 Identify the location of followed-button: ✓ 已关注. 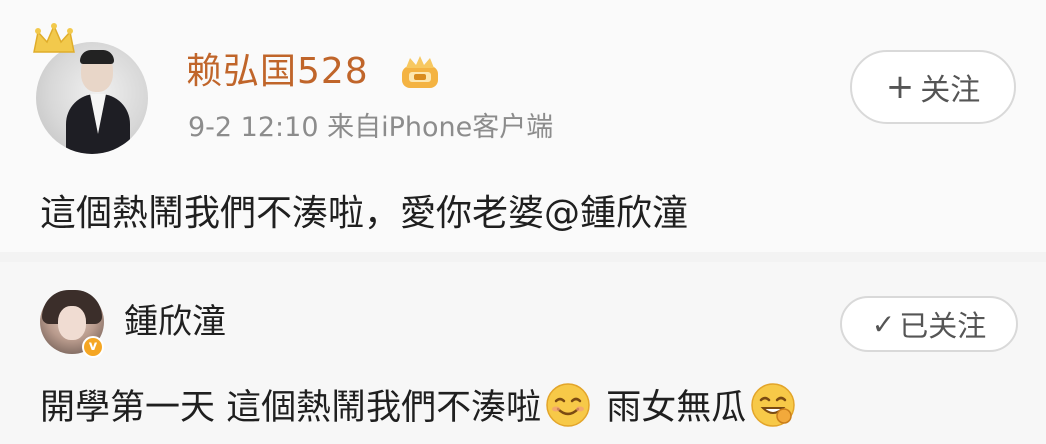
(929, 324).